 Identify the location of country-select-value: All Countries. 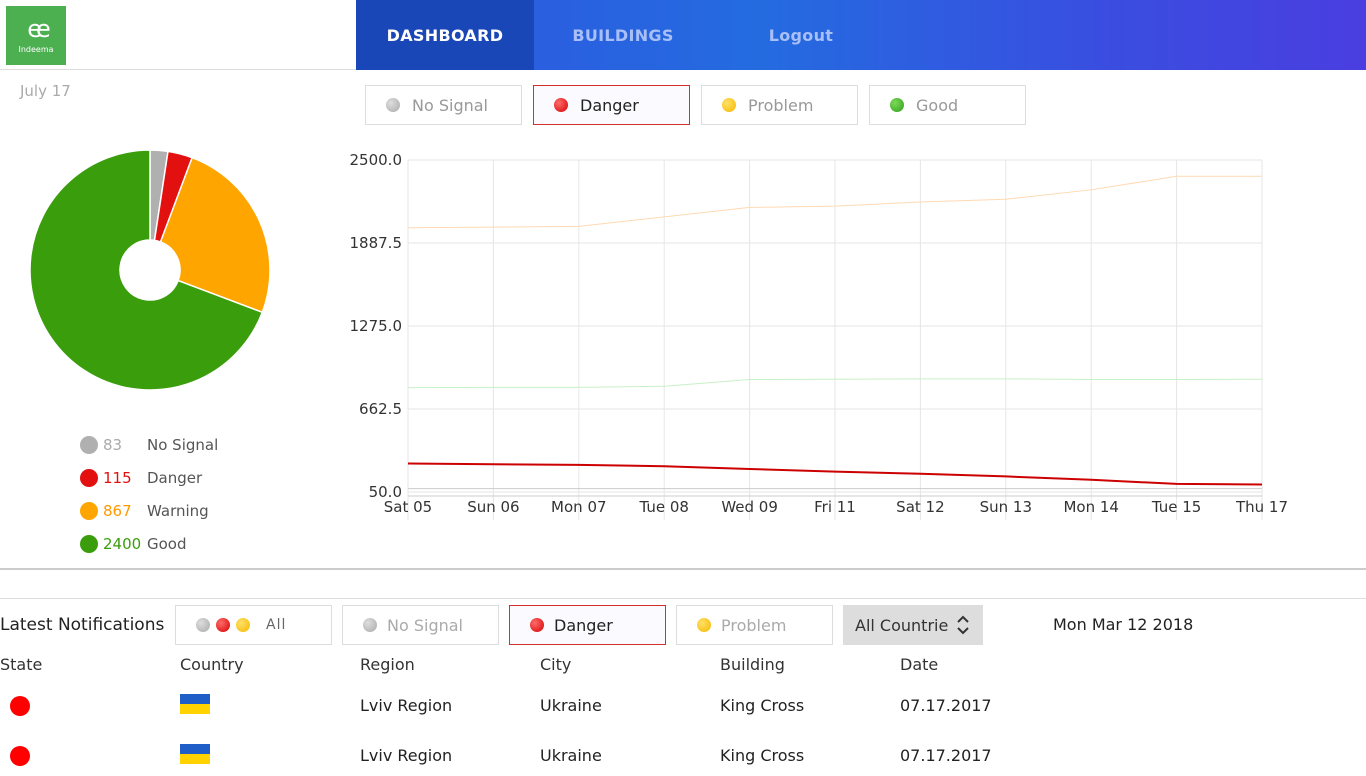
(902, 625).